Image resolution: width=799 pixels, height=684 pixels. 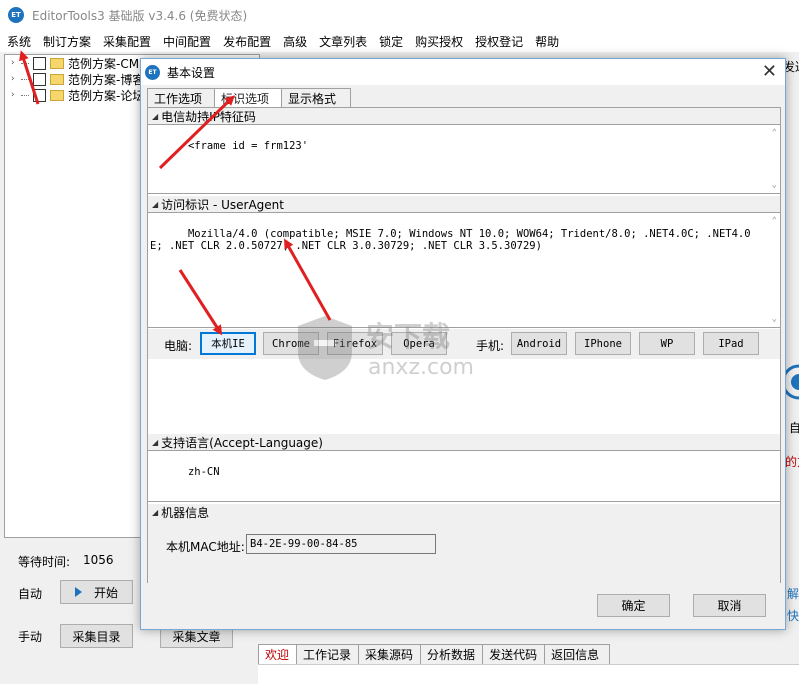 What do you see at coordinates (222, 204) in the screenshot?
I see `useragent-section-title: 访问标识 - UserAgent` at bounding box center [222, 204].